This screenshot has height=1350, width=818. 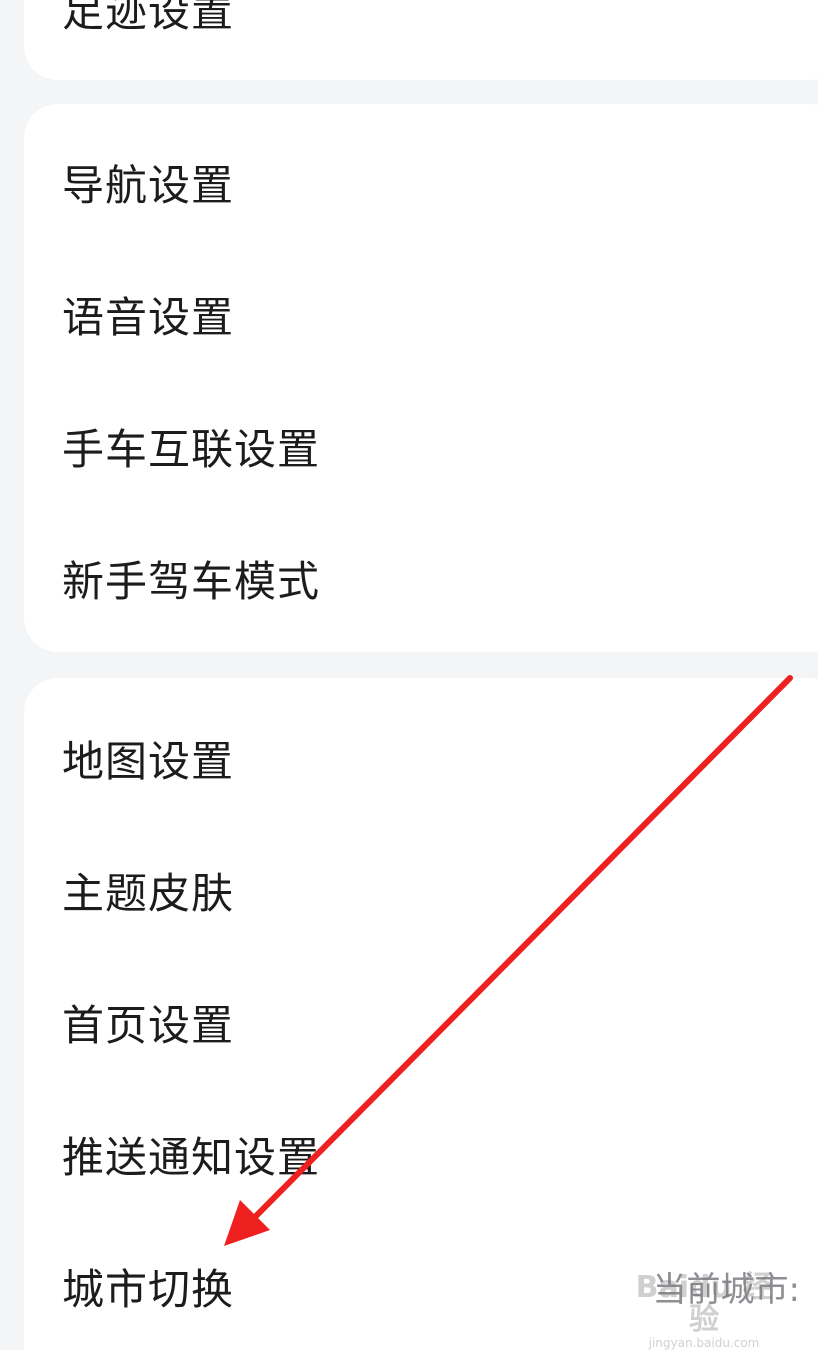 What do you see at coordinates (148, 893) in the screenshot?
I see `settings-item-label: 主题皮肤` at bounding box center [148, 893].